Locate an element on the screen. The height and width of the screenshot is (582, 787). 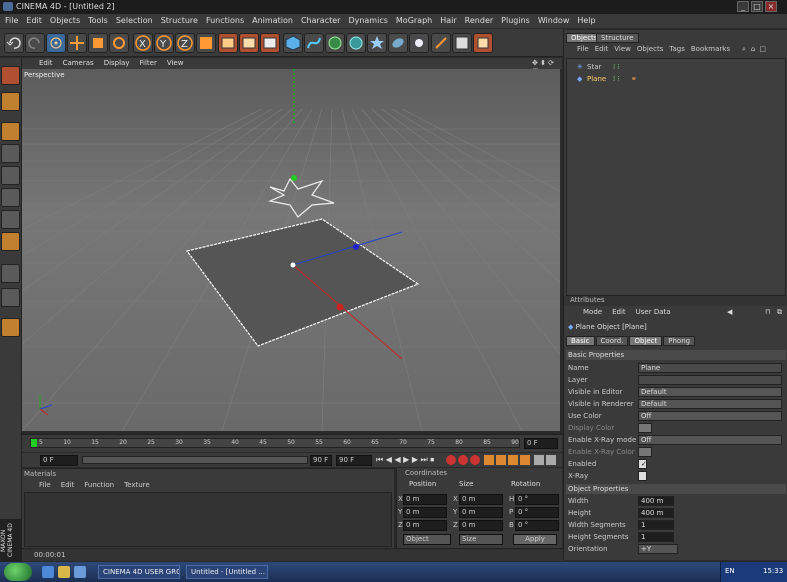
cube-icon is located at coordinates (293, 43).